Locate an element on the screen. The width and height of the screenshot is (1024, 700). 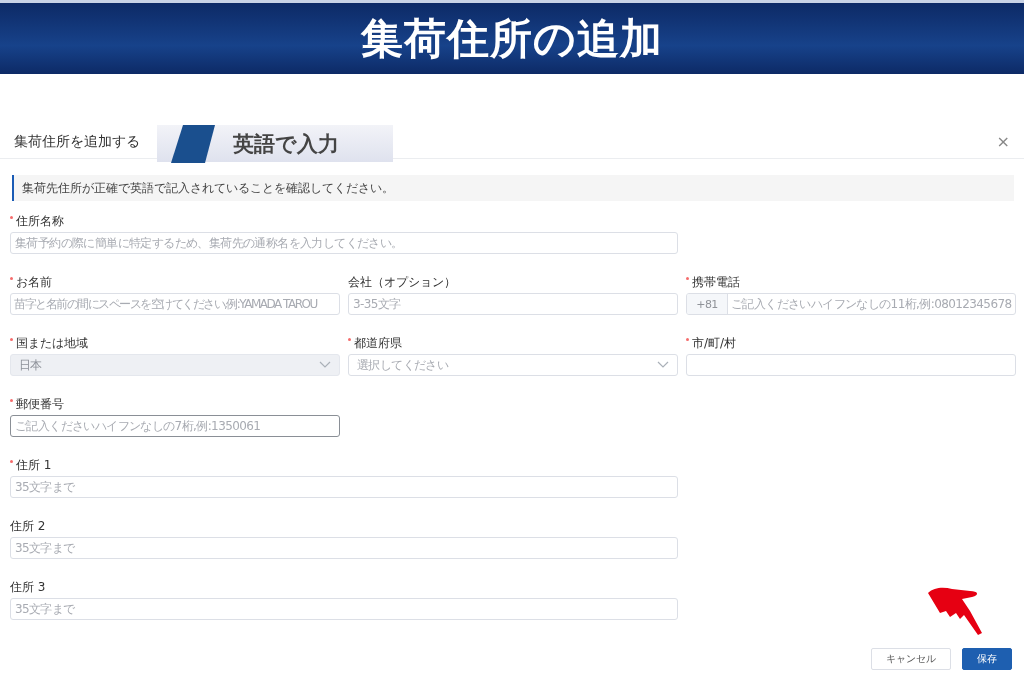
field-label: 携帯電話 is located at coordinates (851, 282).